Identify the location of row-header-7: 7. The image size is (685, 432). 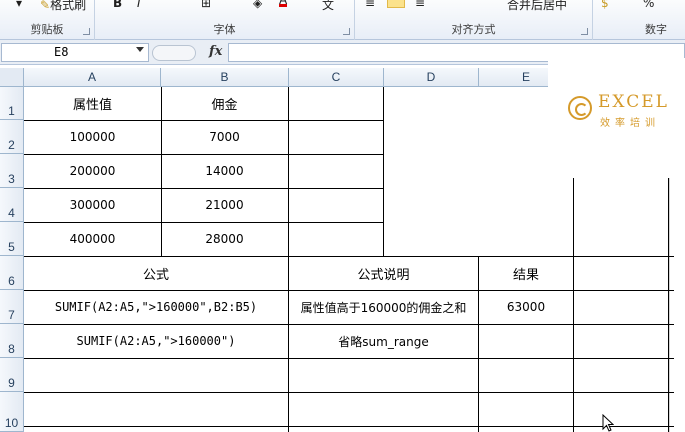
(12, 307).